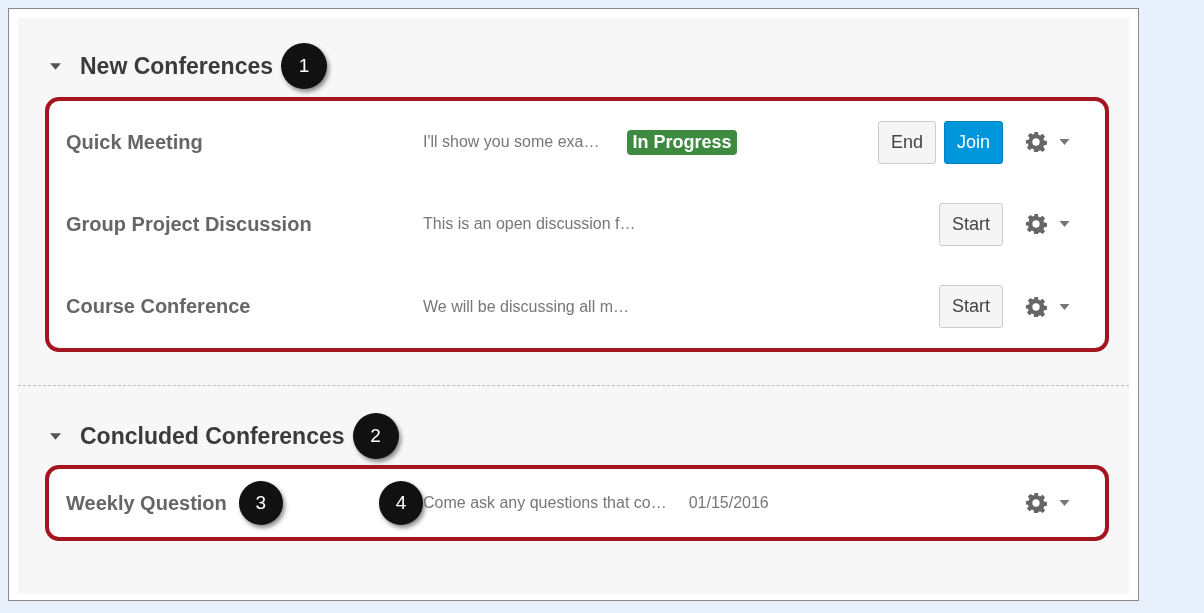 This screenshot has height=613, width=1204. What do you see at coordinates (260, 503) in the screenshot?
I see `callout-number: 3` at bounding box center [260, 503].